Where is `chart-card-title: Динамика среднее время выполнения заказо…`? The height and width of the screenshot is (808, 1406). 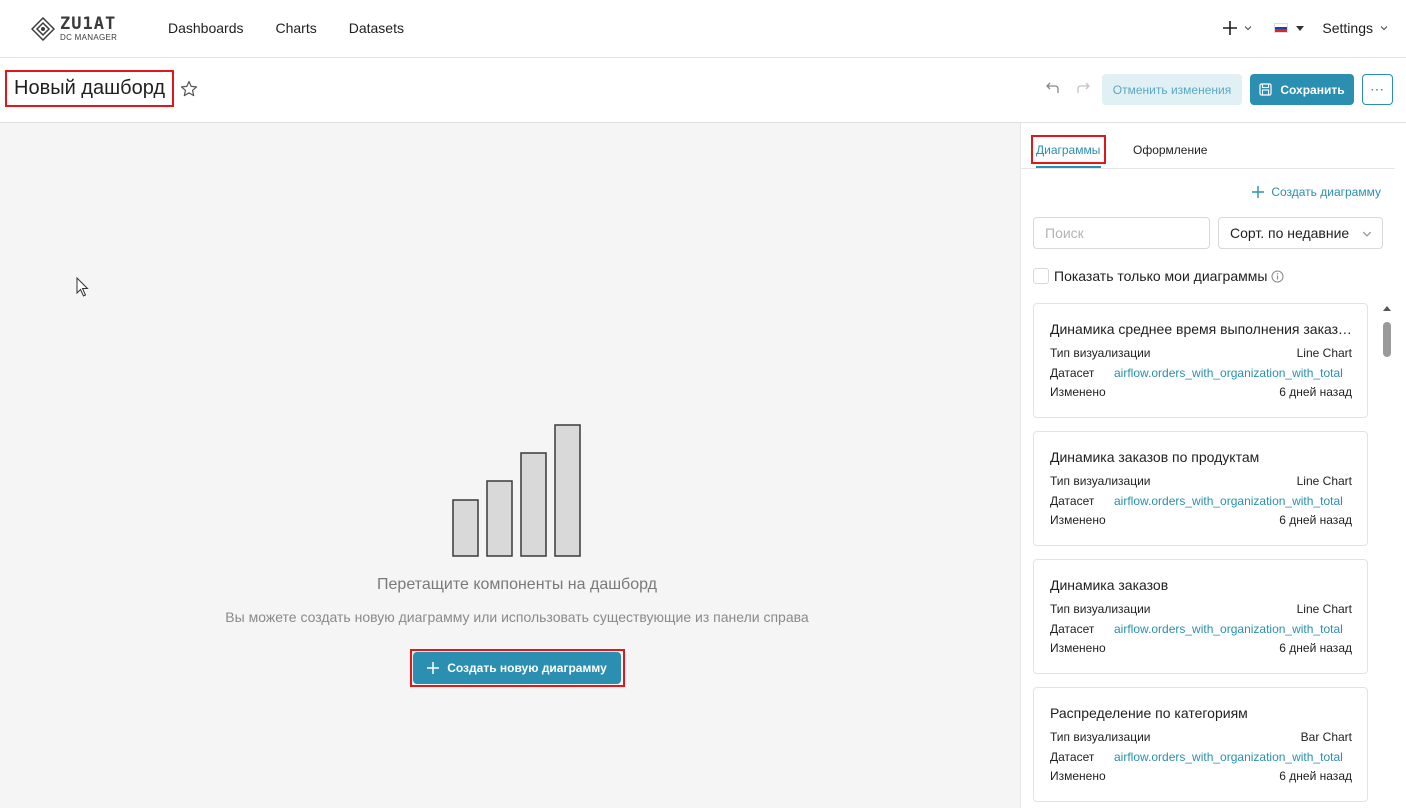
chart-card-title: Динамика среднее время выполнения заказо… is located at coordinates (1201, 329).